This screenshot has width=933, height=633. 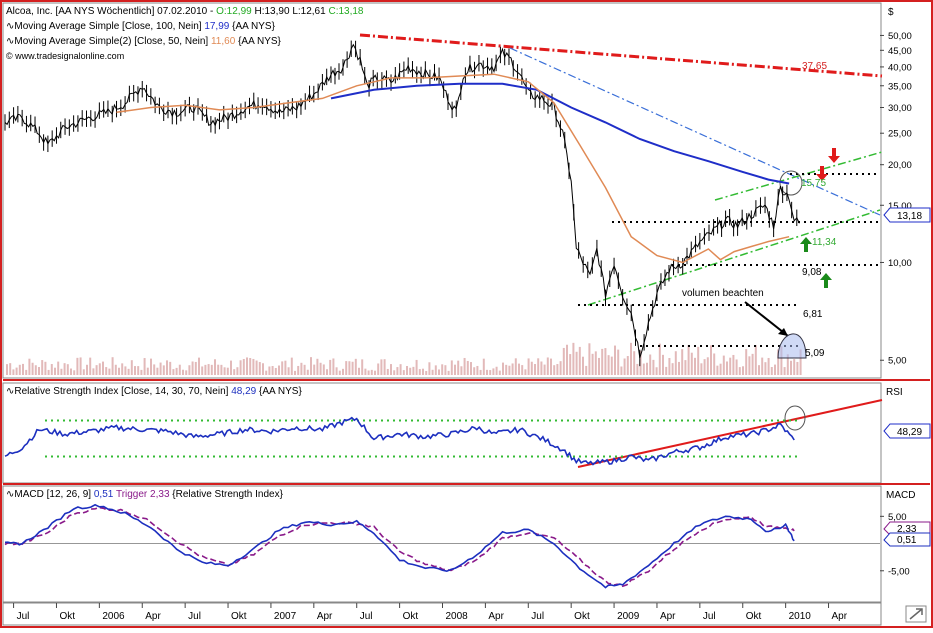 What do you see at coordinates (900, 86) in the screenshot?
I see `price-tick-label: 35,00` at bounding box center [900, 86].